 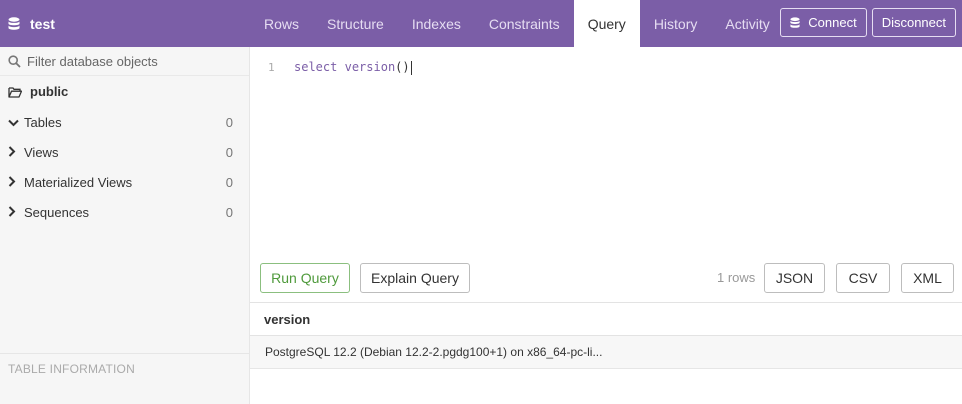 What do you see at coordinates (736, 277) in the screenshot?
I see `rows-count: 1 rows` at bounding box center [736, 277].